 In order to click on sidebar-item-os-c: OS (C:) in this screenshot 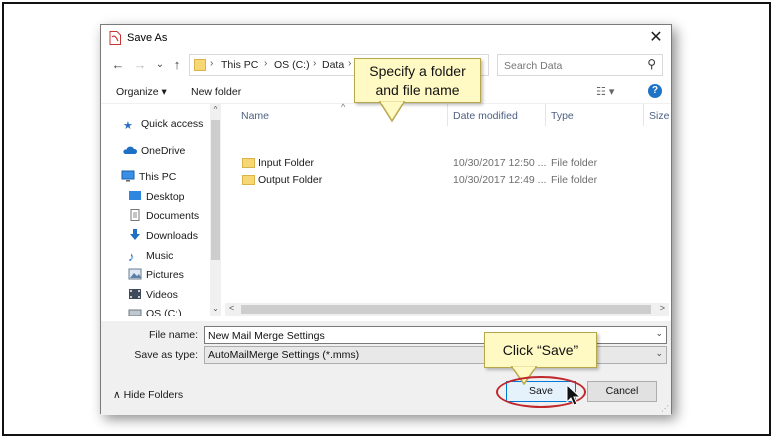, I will do `click(155, 311)`.